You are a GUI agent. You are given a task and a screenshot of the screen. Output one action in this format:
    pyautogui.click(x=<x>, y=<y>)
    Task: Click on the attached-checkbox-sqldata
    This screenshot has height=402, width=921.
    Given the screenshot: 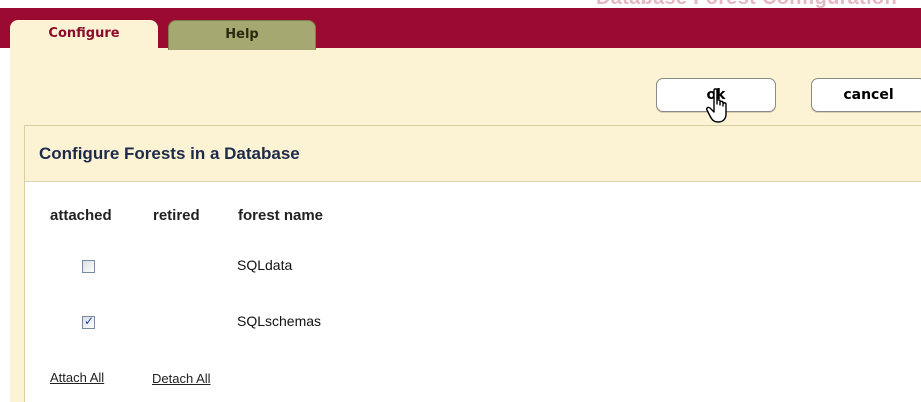 What is the action you would take?
    pyautogui.click(x=88, y=266)
    